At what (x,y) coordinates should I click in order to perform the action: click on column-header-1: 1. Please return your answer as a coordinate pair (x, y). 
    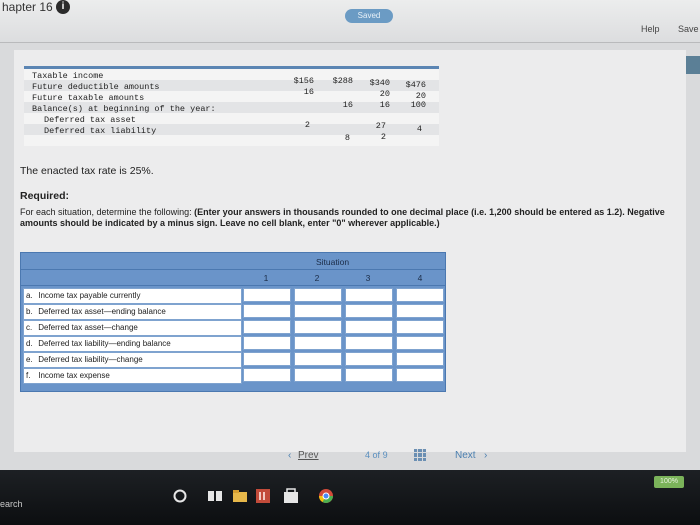
    Looking at the image, I should click on (266, 278).